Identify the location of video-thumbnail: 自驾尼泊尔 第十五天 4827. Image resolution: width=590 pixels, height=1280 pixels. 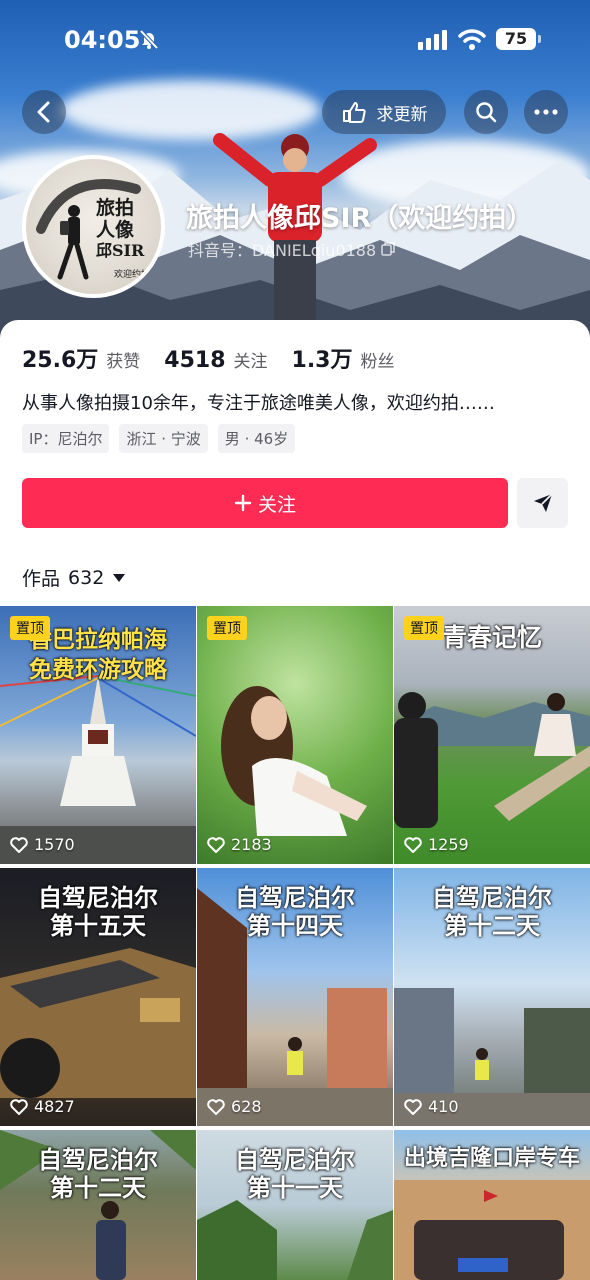
(98, 997).